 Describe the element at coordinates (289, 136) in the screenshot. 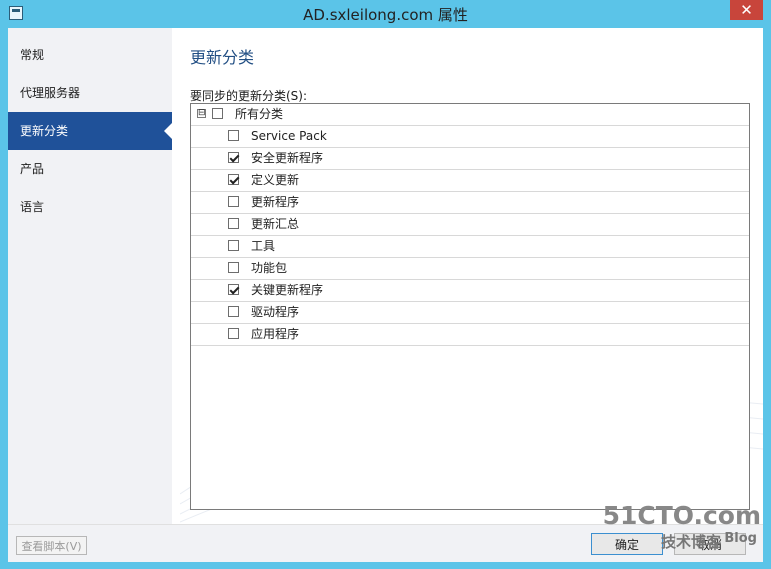

I see `item-label: Service Pack` at that location.